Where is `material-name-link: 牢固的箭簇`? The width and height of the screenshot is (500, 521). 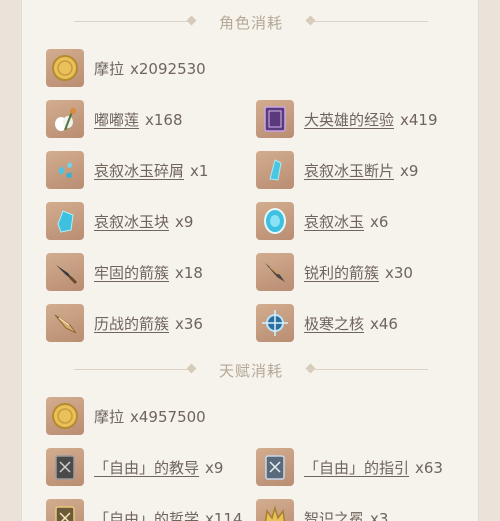 material-name-link: 牢固的箭簇 is located at coordinates (131, 273).